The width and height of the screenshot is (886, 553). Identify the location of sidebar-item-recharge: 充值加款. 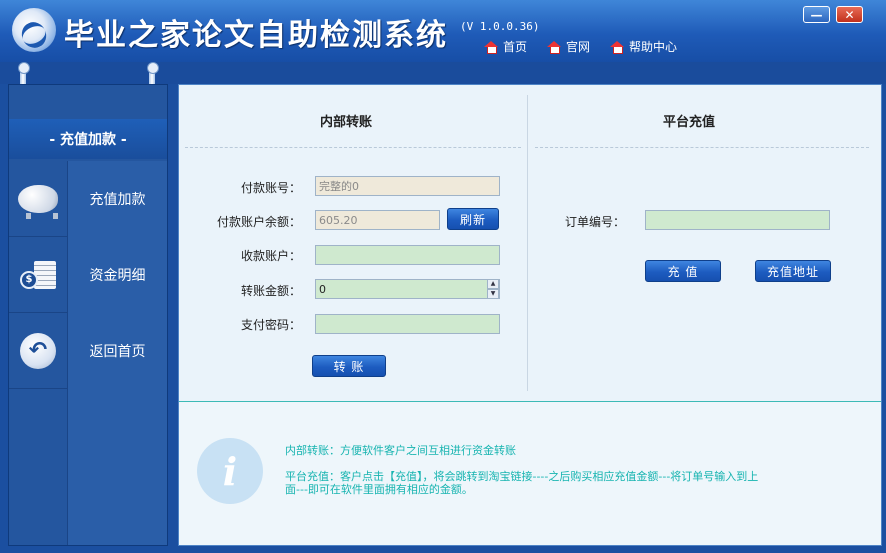
(88, 198).